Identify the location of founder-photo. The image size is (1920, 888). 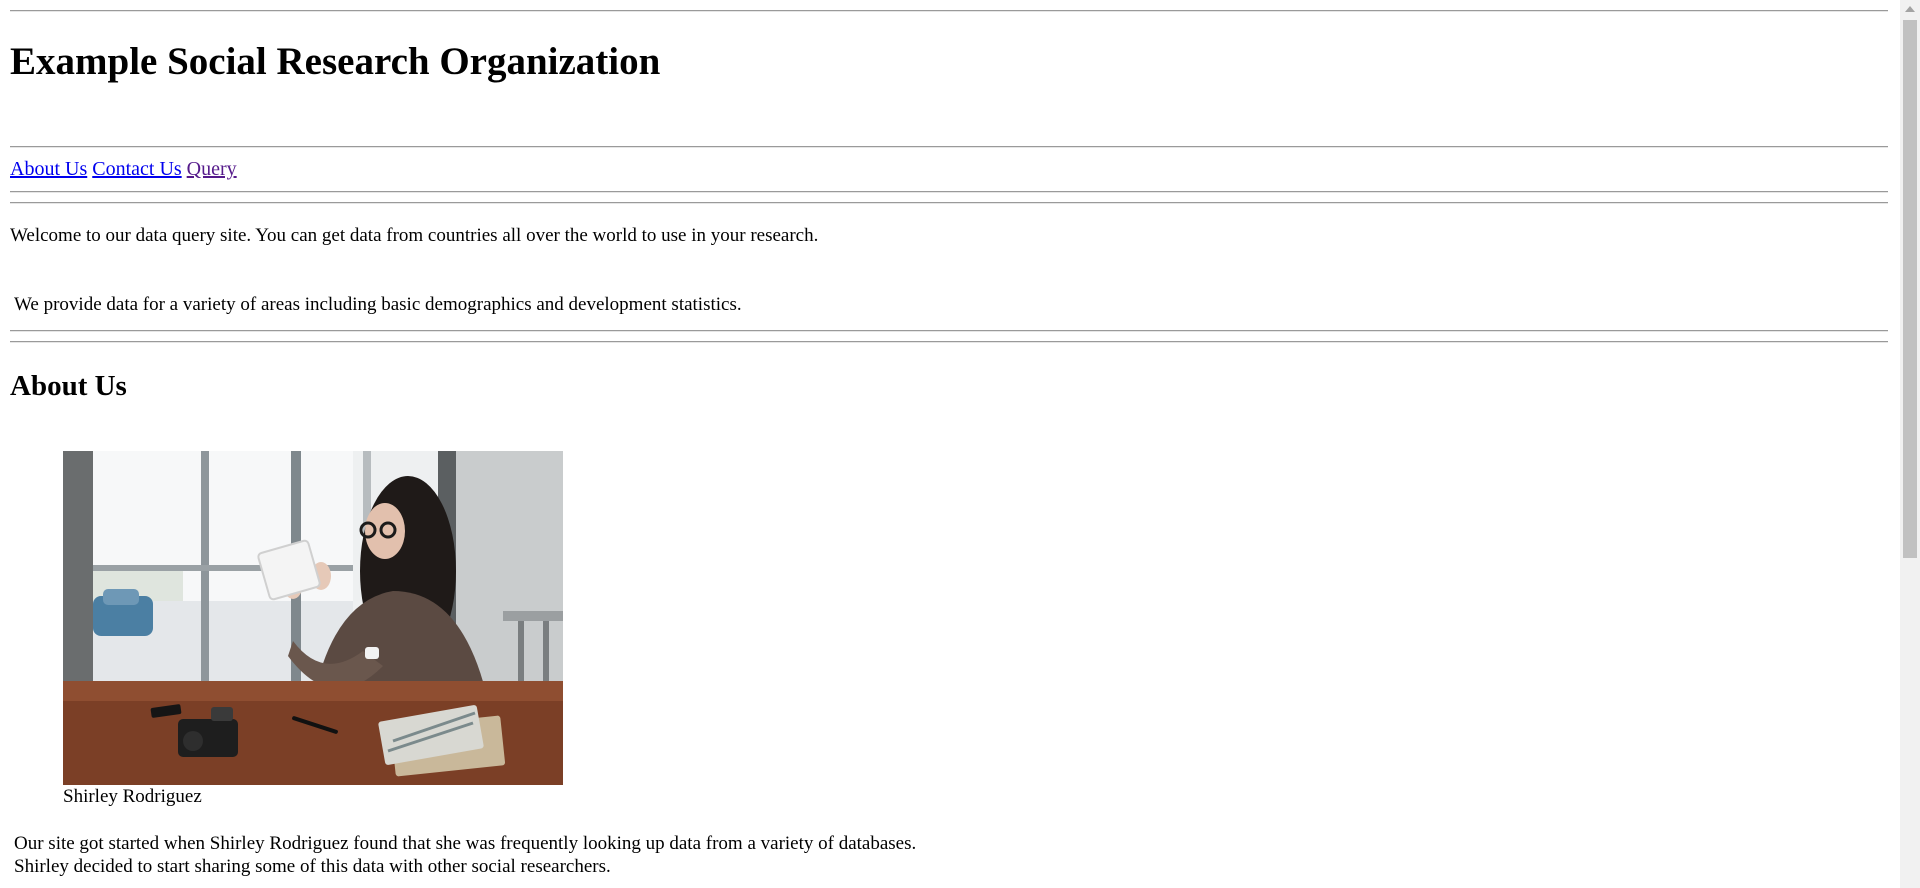
(313, 618).